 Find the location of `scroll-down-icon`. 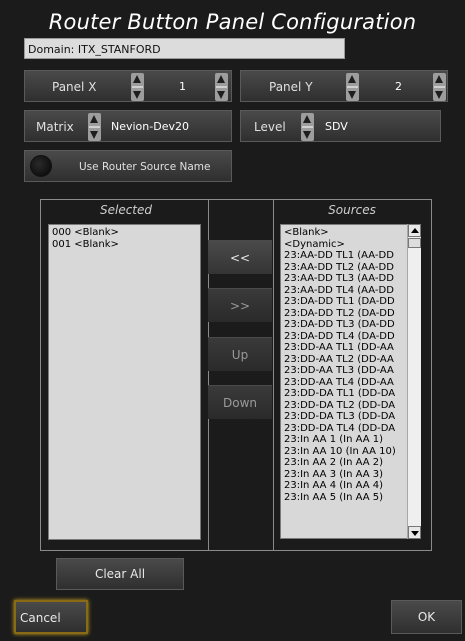

scroll-down-icon is located at coordinates (415, 533).